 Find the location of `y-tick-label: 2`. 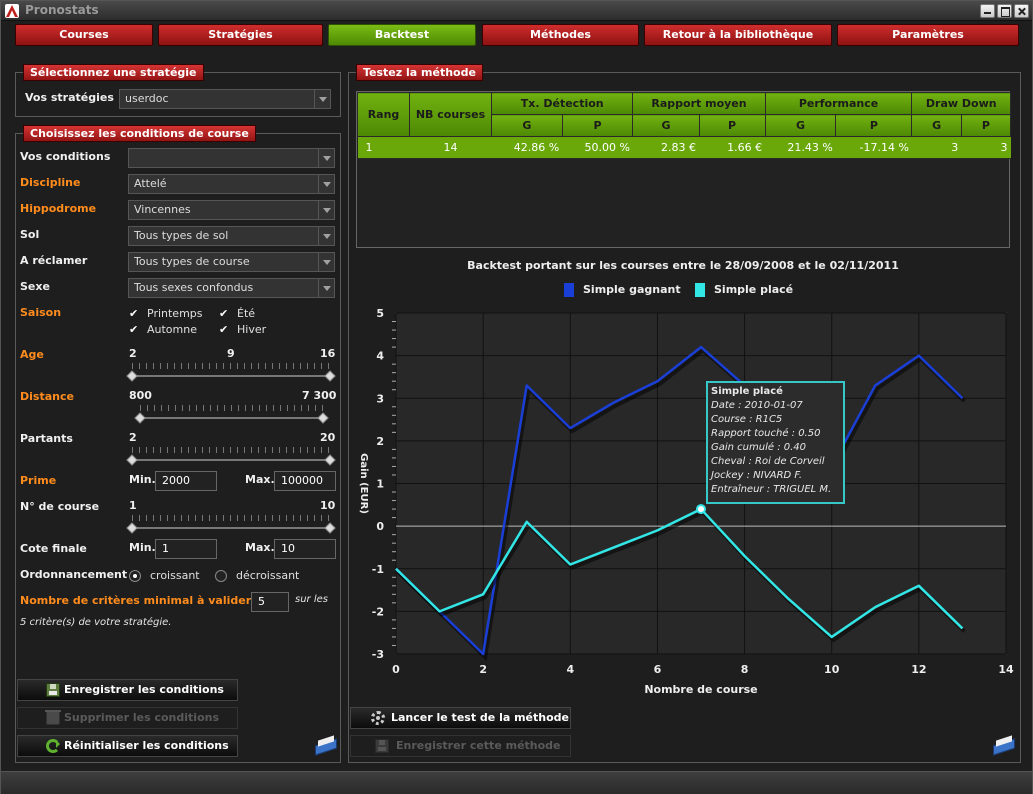

y-tick-label: 2 is located at coordinates (380, 441).